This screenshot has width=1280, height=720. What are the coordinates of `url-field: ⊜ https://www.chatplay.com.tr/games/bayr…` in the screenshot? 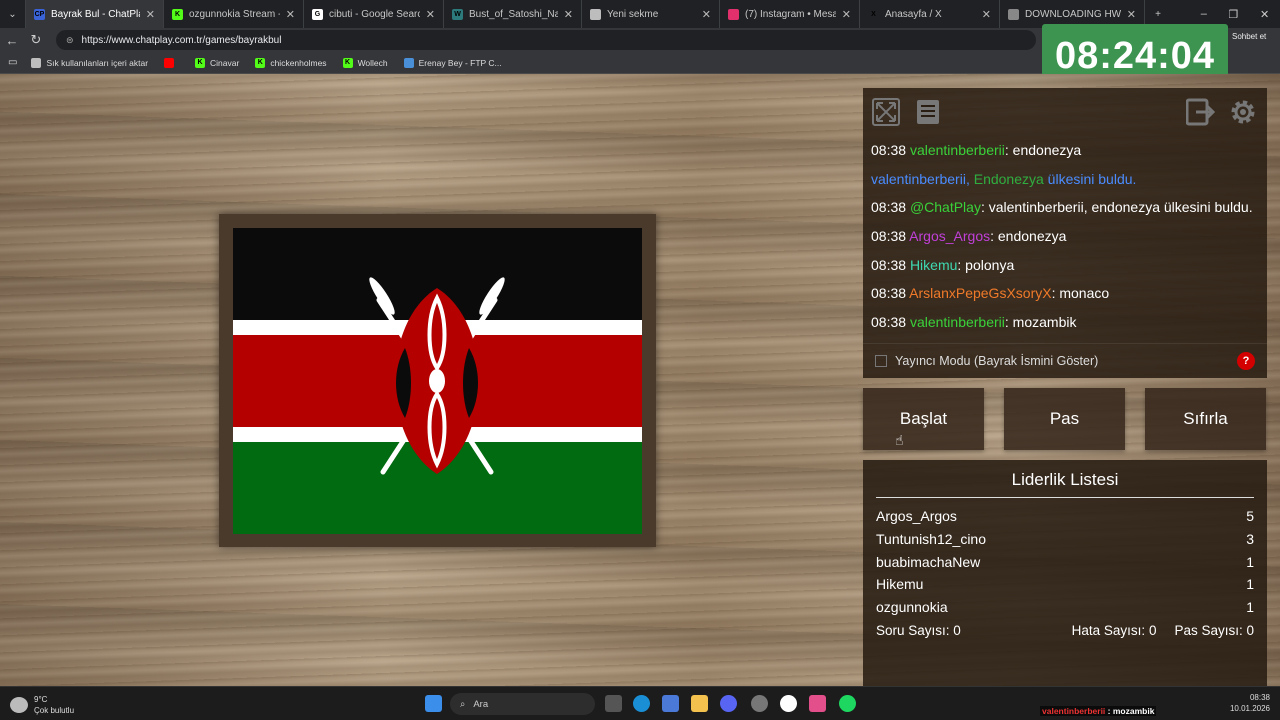 It's located at (546, 40).